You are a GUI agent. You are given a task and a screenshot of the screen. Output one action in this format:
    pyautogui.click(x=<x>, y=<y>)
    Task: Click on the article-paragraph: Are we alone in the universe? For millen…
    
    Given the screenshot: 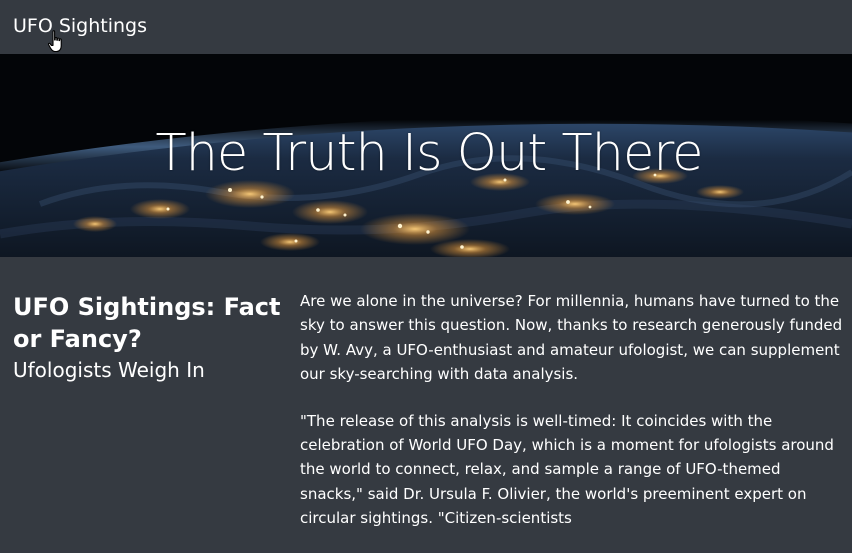 What is the action you would take?
    pyautogui.click(x=571, y=338)
    